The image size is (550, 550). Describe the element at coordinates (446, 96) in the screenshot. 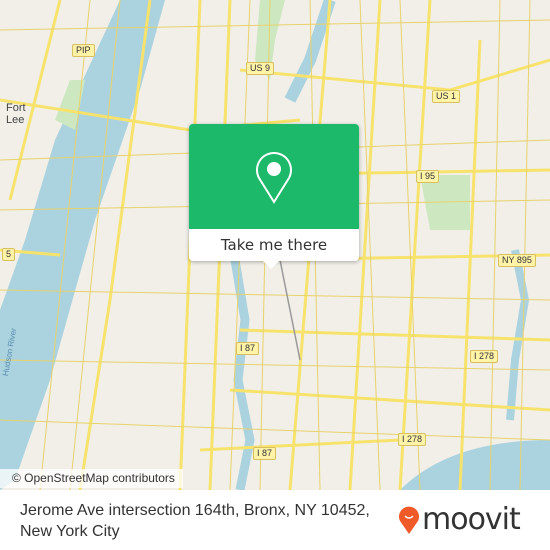

I see `shield-us1: US 1` at that location.